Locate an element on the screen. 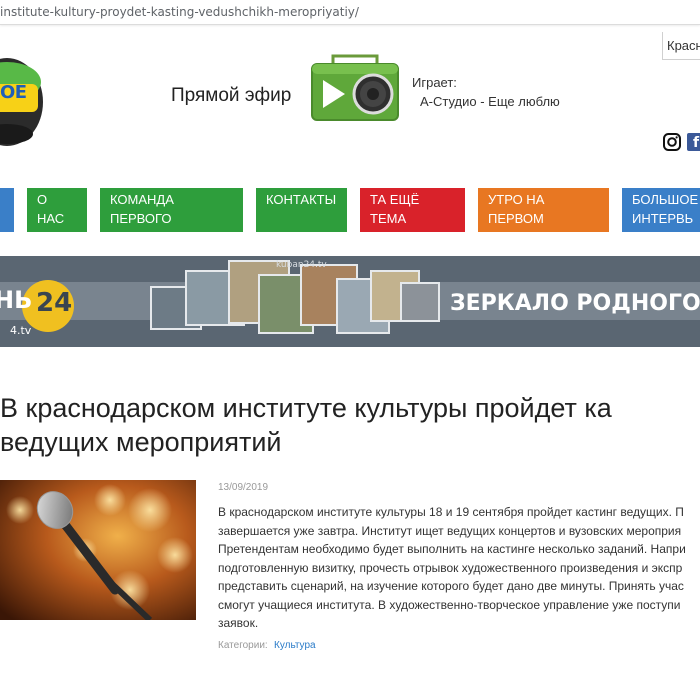 Image resolution: width=700 pixels, height=700 pixels. article-title-line-2: ведущих мероприятий is located at coordinates (141, 442).